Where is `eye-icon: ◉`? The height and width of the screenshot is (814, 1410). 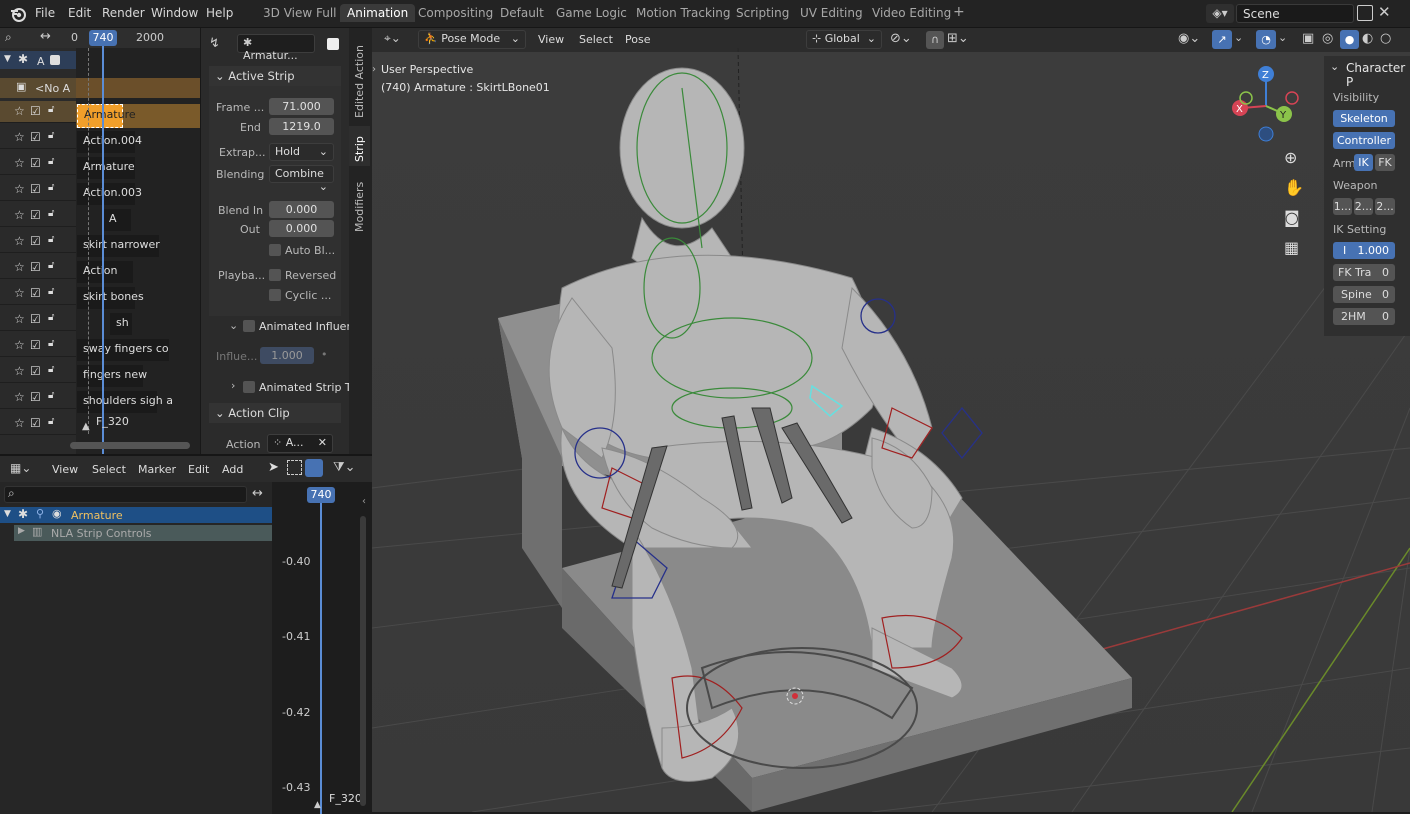
eye-icon: ◉ is located at coordinates (57, 513).